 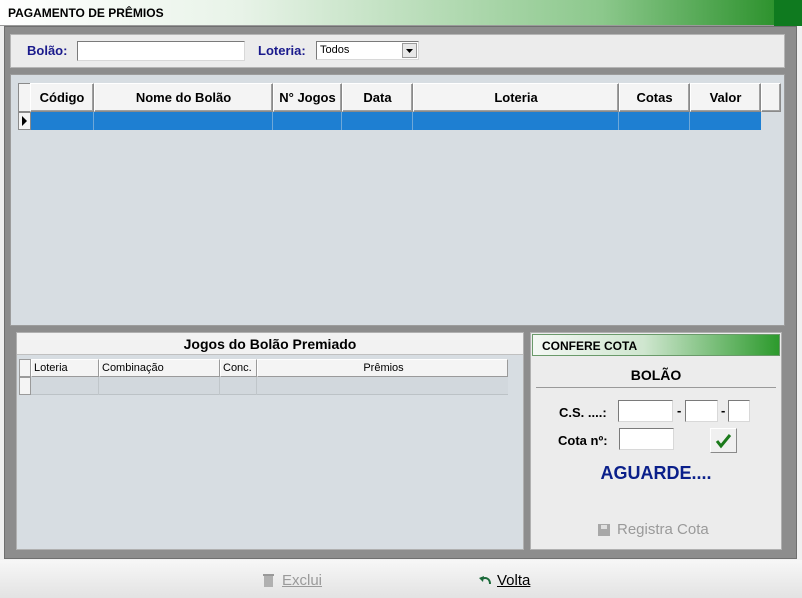 I want to click on registra-cota-label: Registra Cota, so click(x=663, y=529).